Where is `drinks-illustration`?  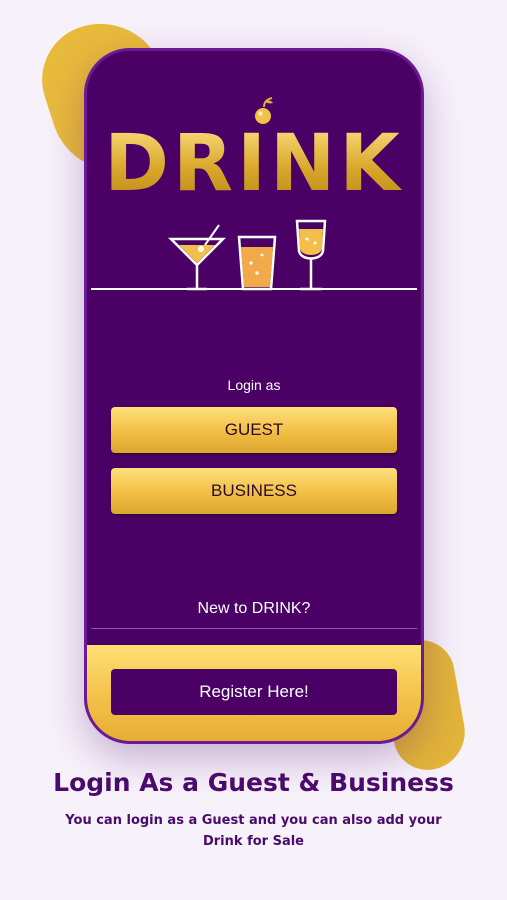 drinks-illustration is located at coordinates (254, 255).